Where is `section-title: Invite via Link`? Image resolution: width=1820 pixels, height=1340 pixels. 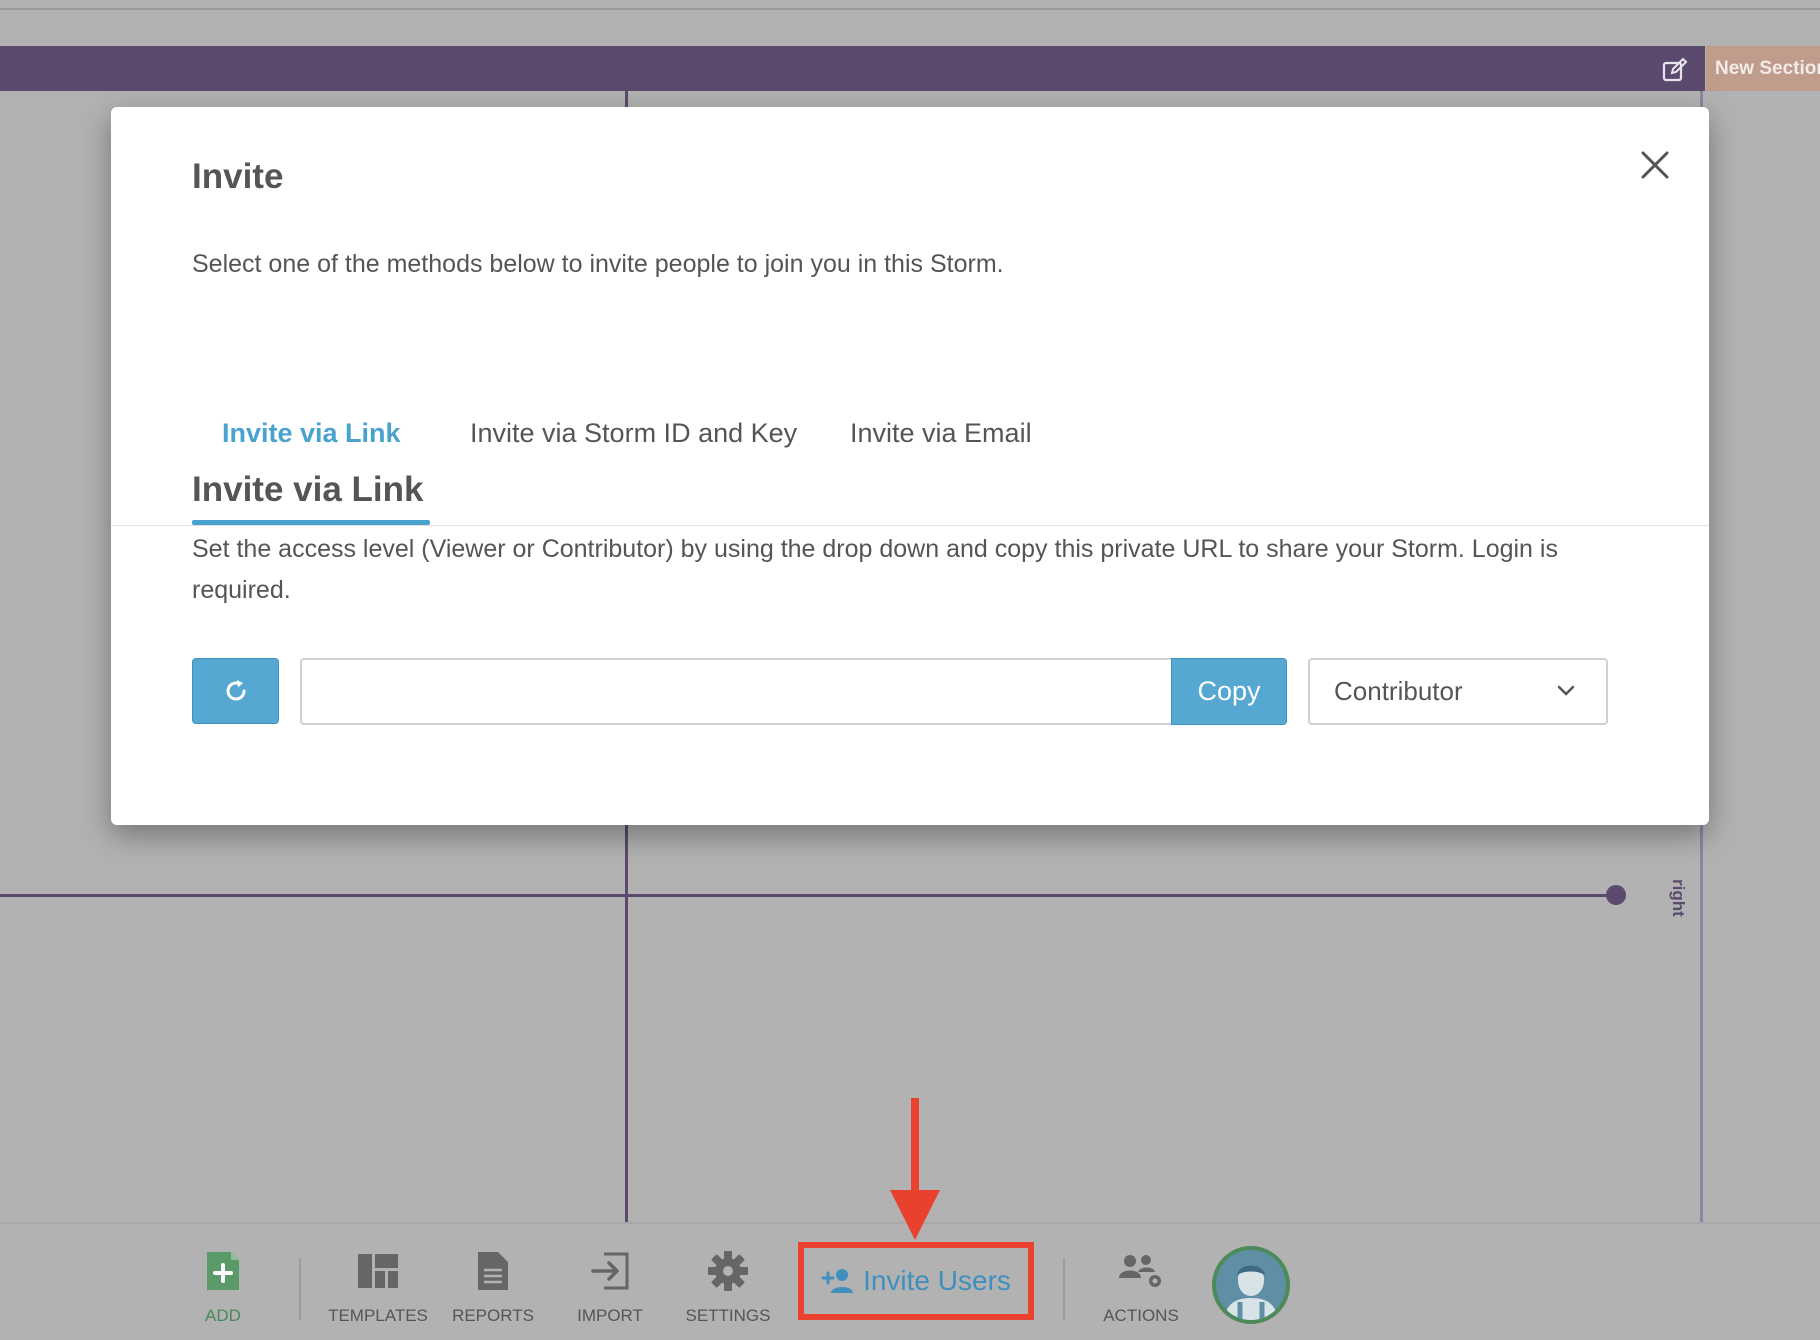 section-title: Invite via Link is located at coordinates (308, 489).